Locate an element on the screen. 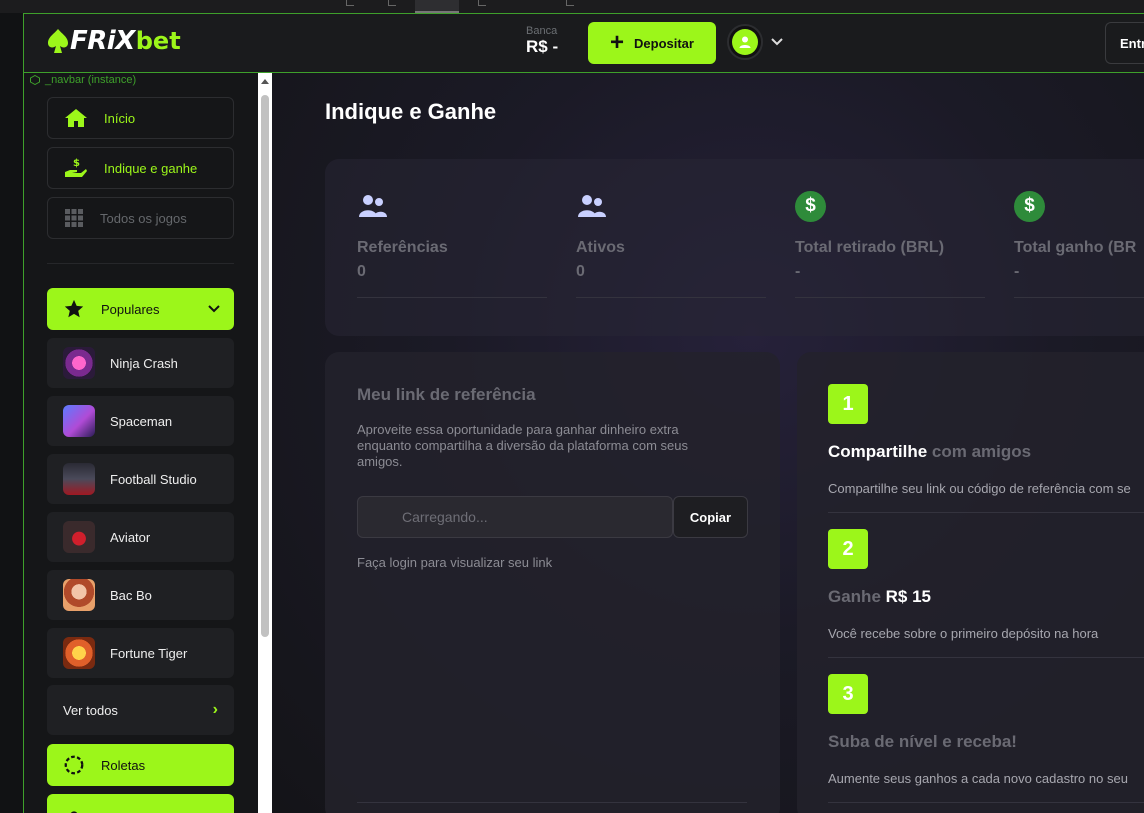  game-label: Spaceman is located at coordinates (141, 421).